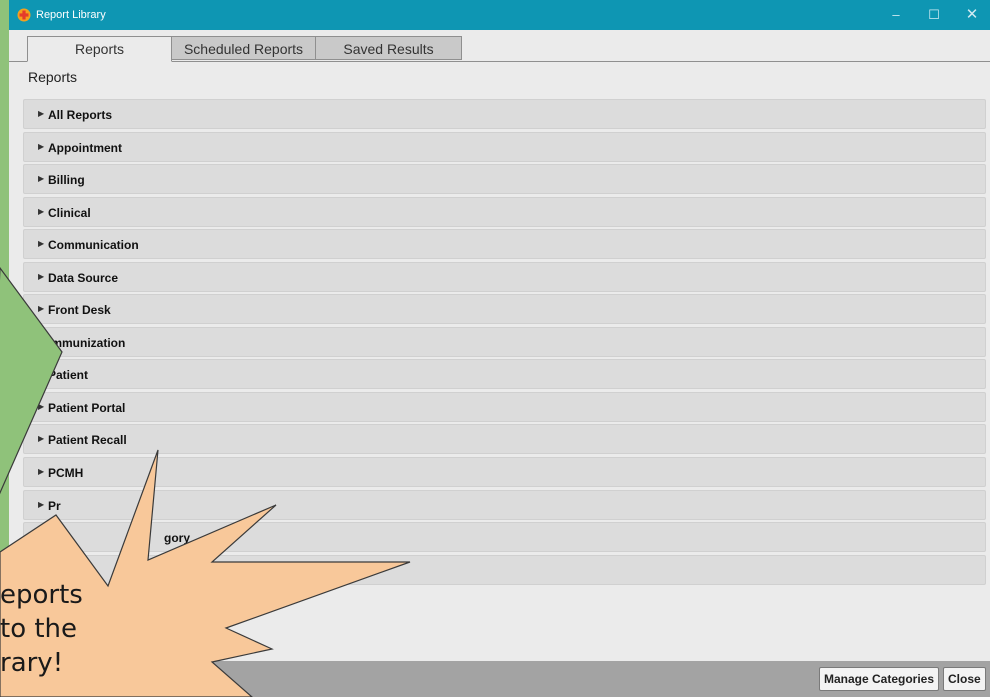 Image resolution: width=990 pixels, height=697 pixels. Describe the element at coordinates (79, 310) in the screenshot. I see `category-label: Front Desk` at that location.